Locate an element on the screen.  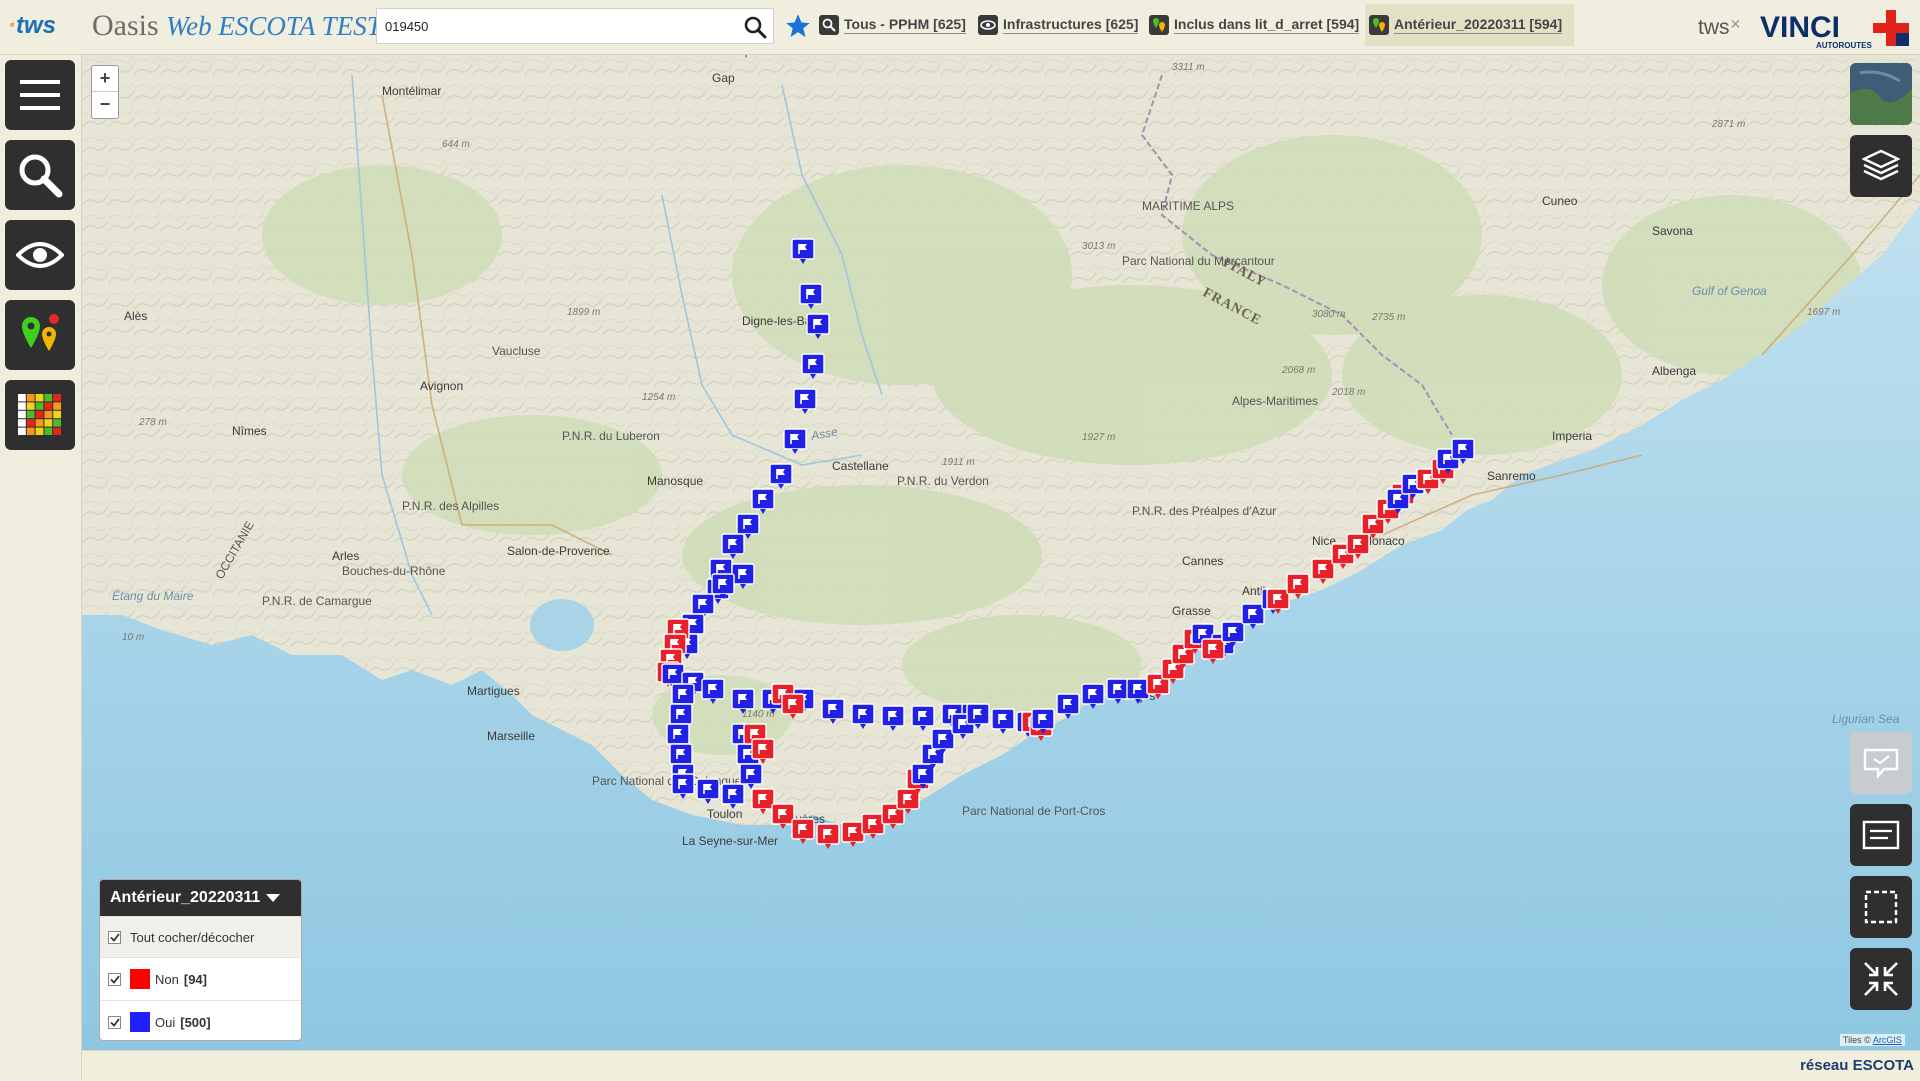
map-label: 3311 m is located at coordinates (1188, 67).